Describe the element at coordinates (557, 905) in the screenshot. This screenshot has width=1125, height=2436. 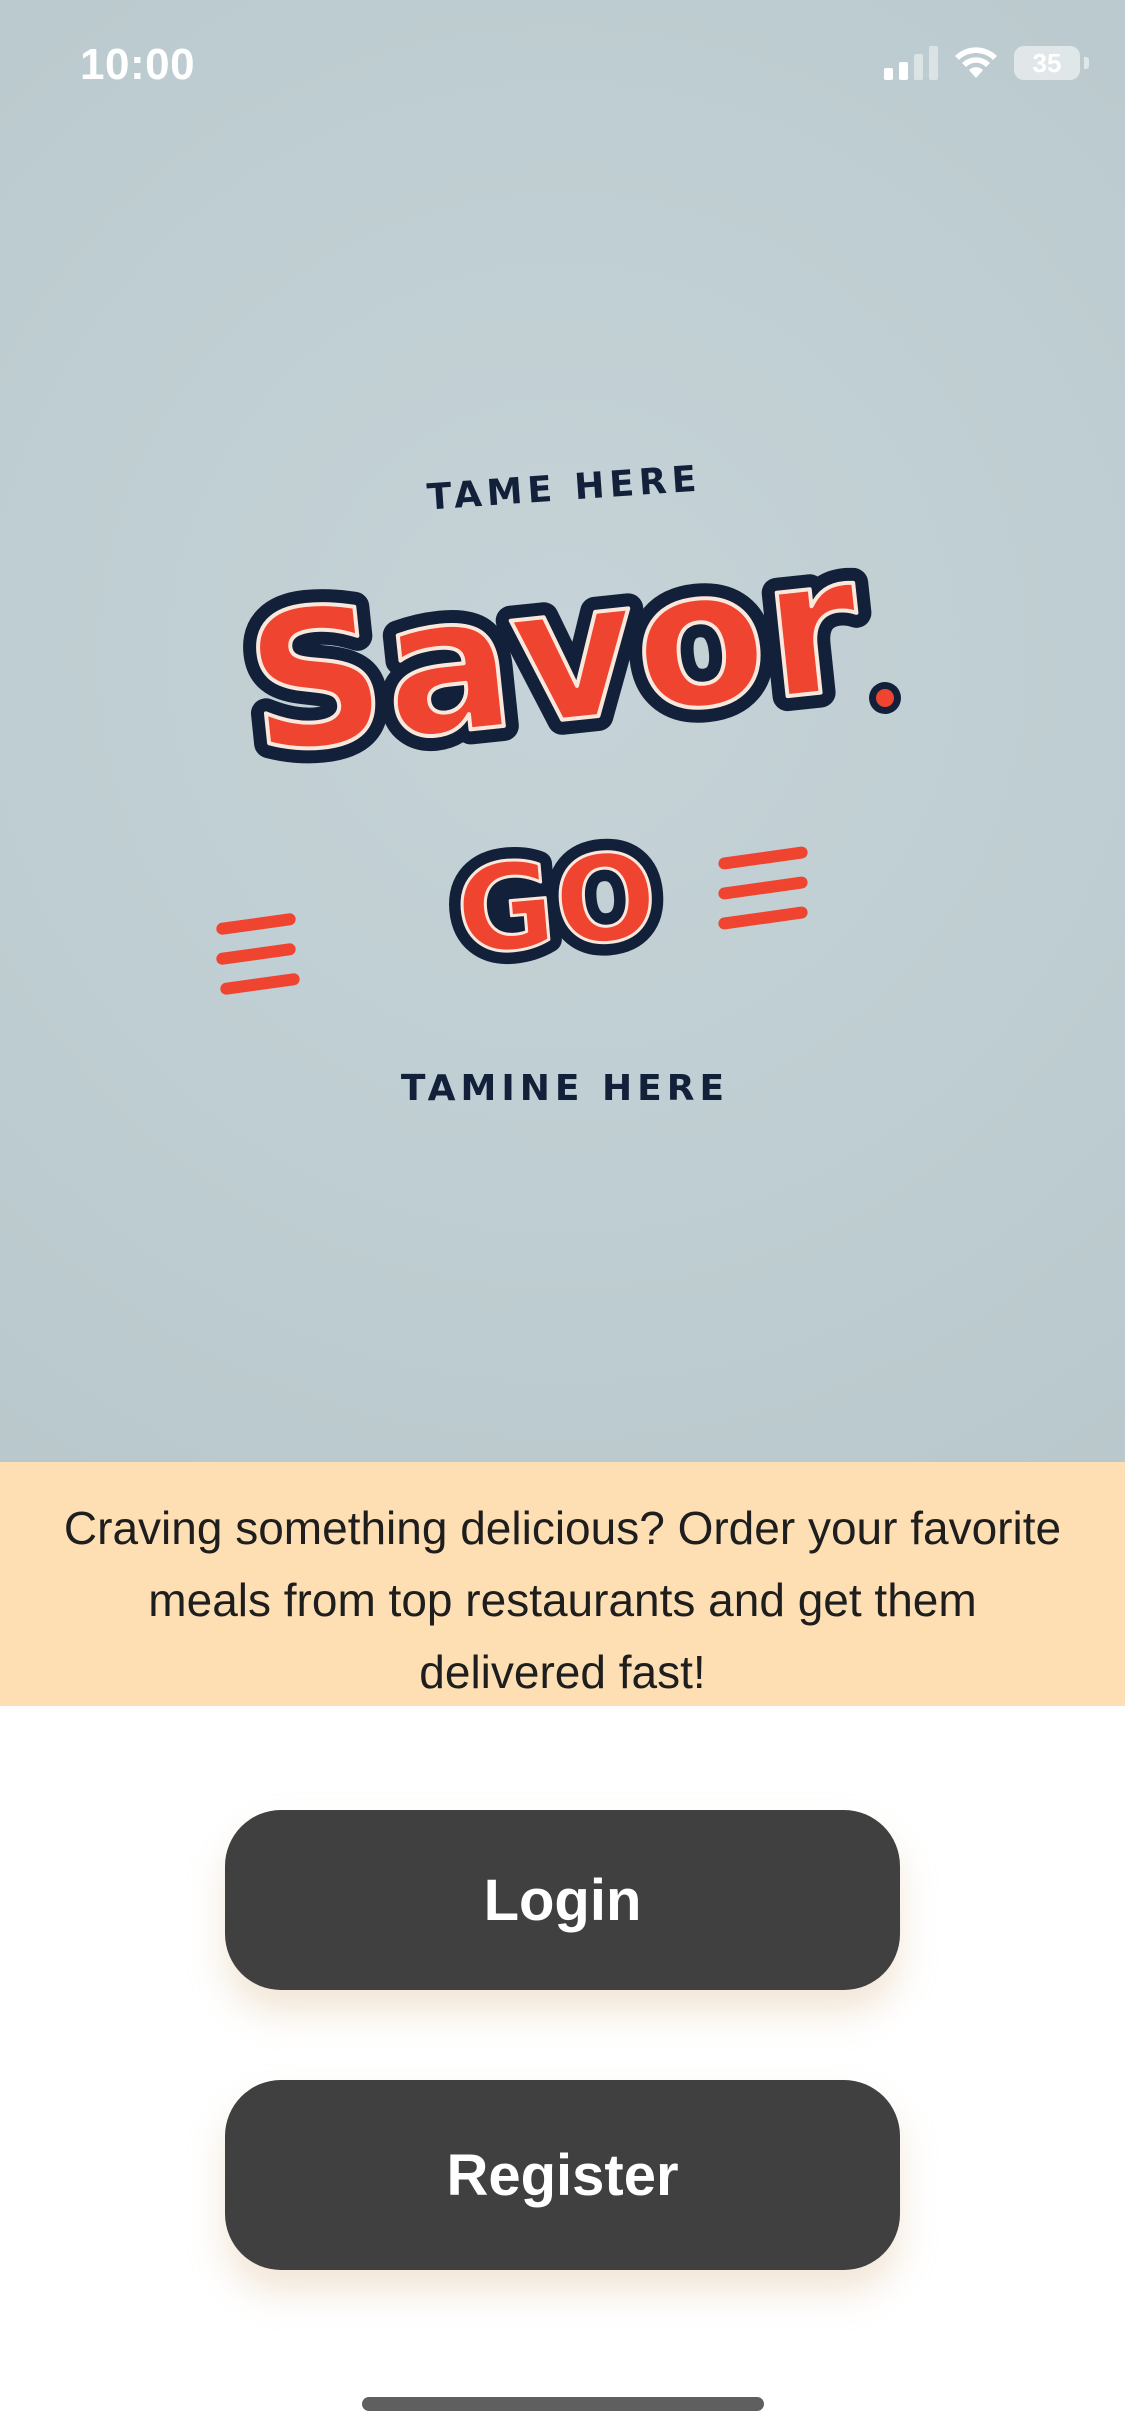
I see `logo-go-text: GO` at that location.